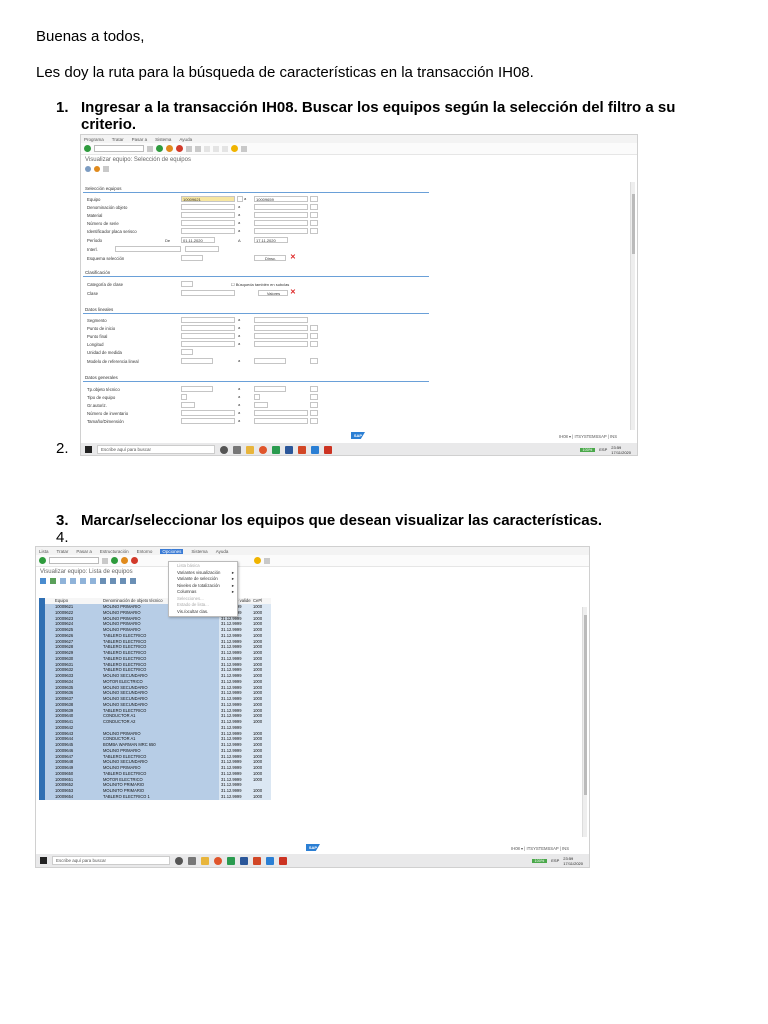 This screenshot has height=1024, width=768. Describe the element at coordinates (148, 249) in the screenshot. I see `dropdown-input` at that location.